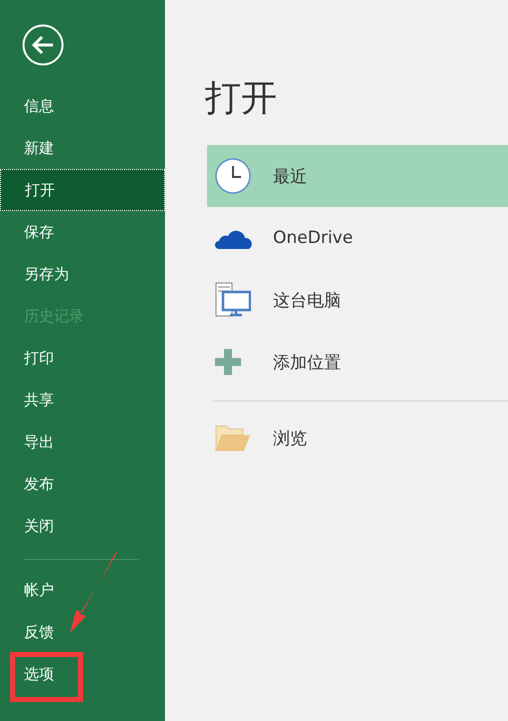 This screenshot has width=508, height=721. What do you see at coordinates (82, 484) in the screenshot?
I see `sidebar-item: 发布` at bounding box center [82, 484].